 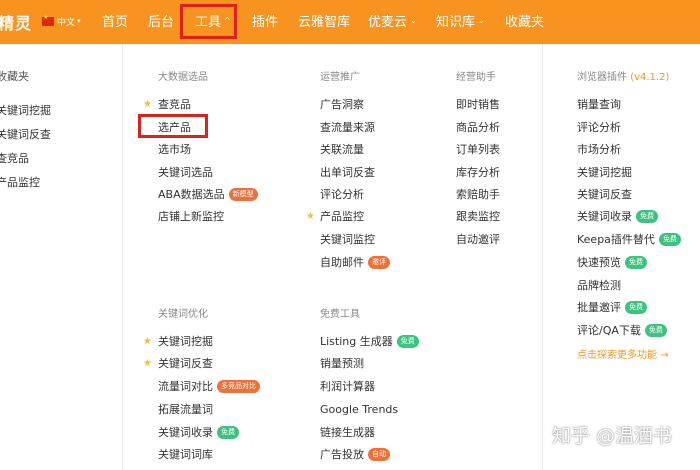 What do you see at coordinates (208, 21) in the screenshot?
I see `tools-highlight-box` at bounding box center [208, 21].